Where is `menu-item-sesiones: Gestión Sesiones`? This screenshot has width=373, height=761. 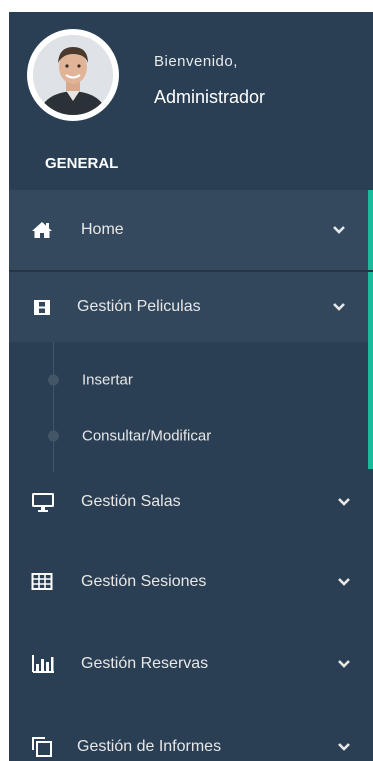
menu-item-sesiones: Gestión Sesiones is located at coordinates (191, 582).